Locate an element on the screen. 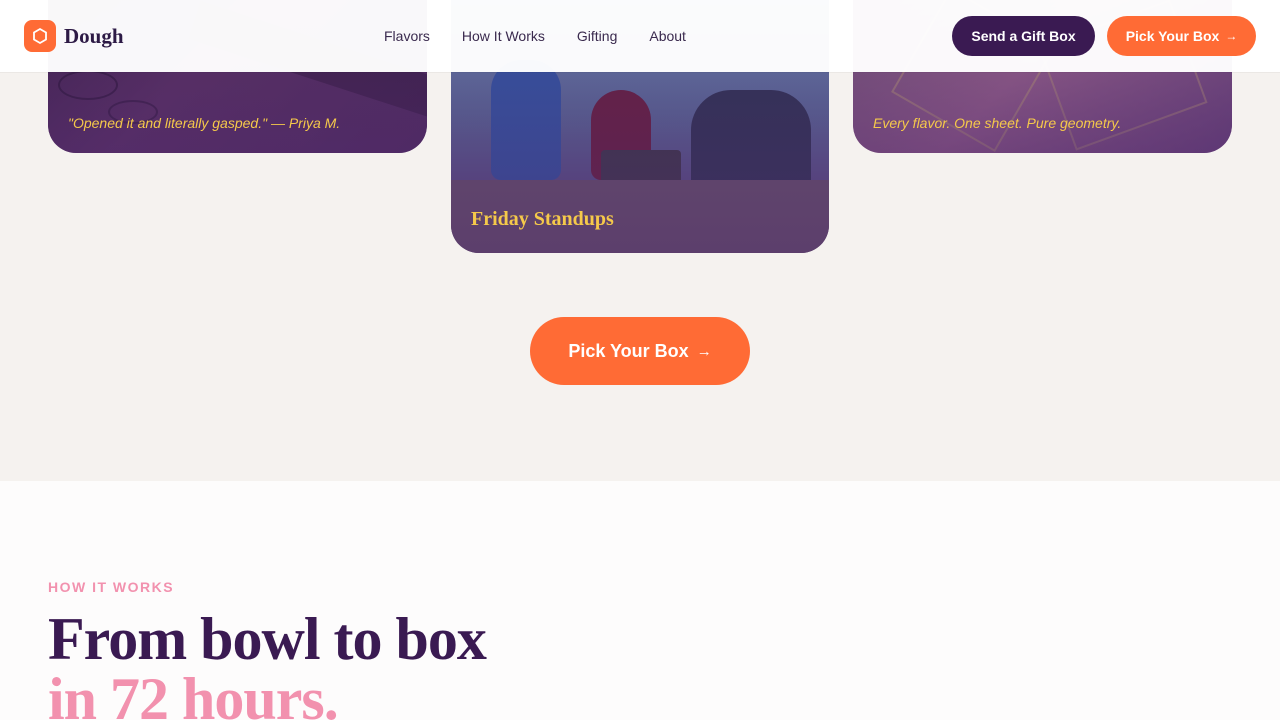  headline-line-2: in 72 hours. is located at coordinates (193, 693).